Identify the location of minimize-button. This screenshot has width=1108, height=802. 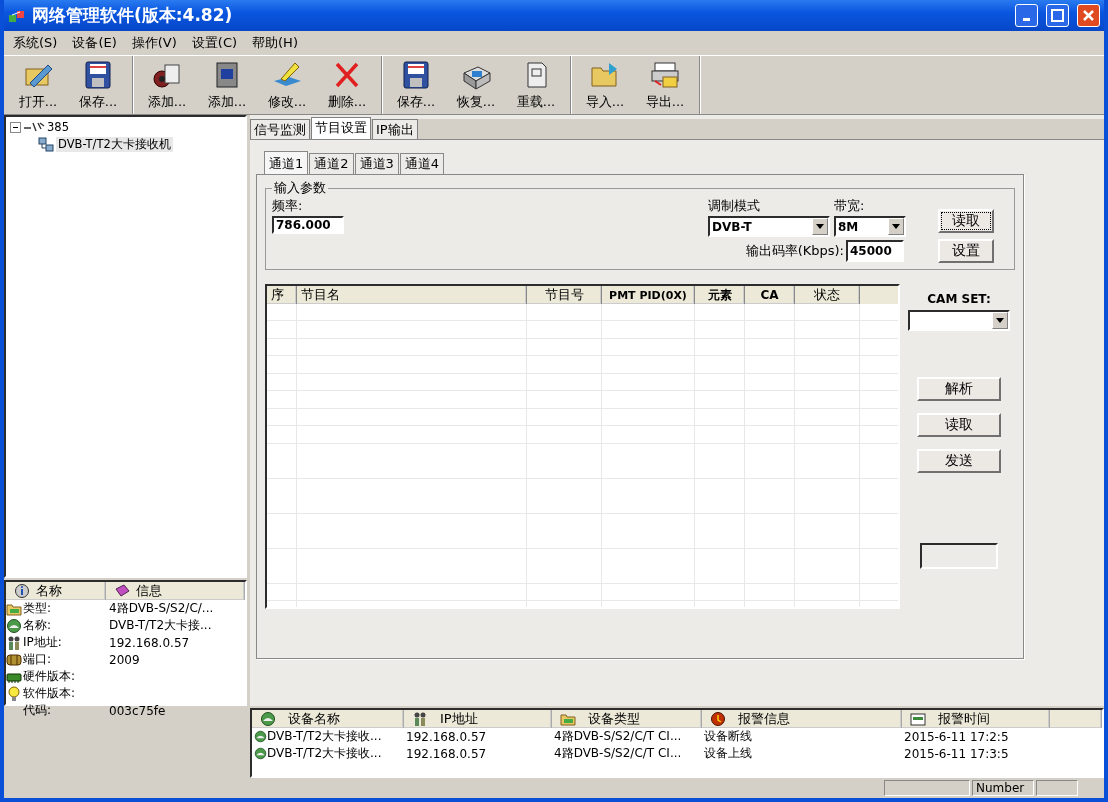
(1026, 15).